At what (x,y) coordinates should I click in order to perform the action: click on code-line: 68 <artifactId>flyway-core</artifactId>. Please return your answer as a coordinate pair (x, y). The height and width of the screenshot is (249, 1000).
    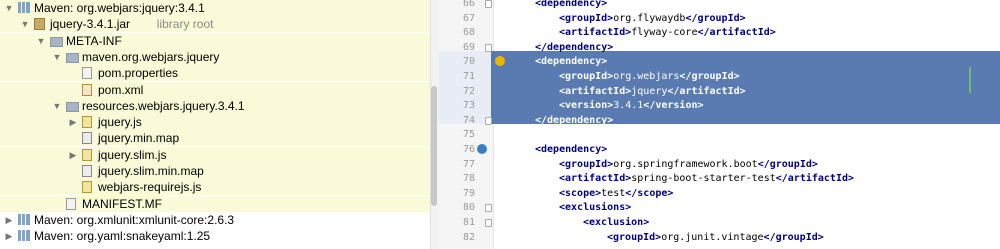
    Looking at the image, I should click on (719, 32).